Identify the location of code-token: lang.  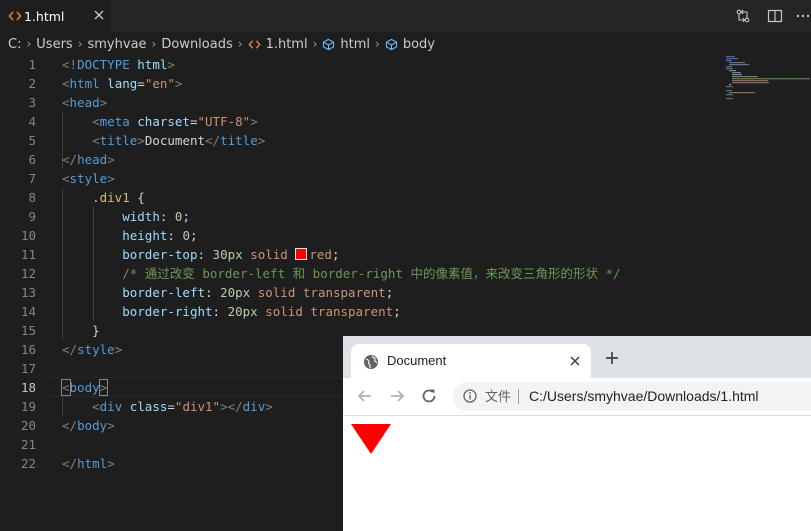
(122, 83).